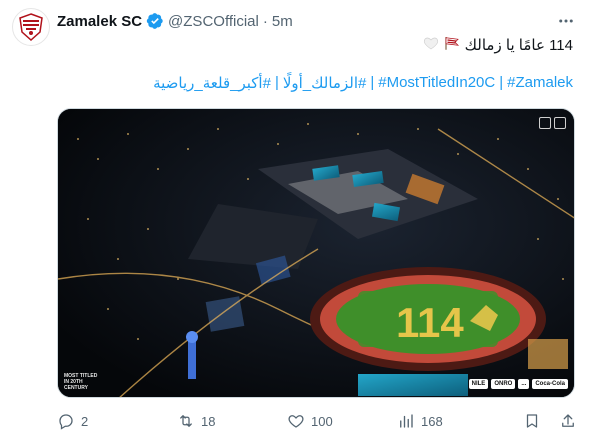 The height and width of the screenshot is (437, 591). I want to click on flag-emoji-icon, so click(452, 45).